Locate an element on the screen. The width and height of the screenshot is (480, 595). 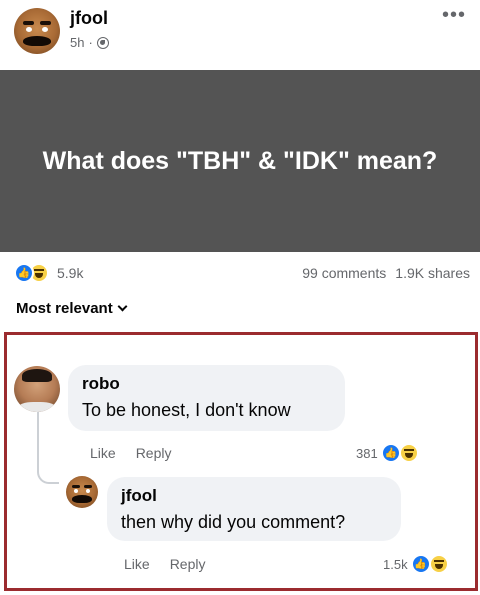
post-stats: 99 comments 1.9K shares is located at coordinates (386, 273).